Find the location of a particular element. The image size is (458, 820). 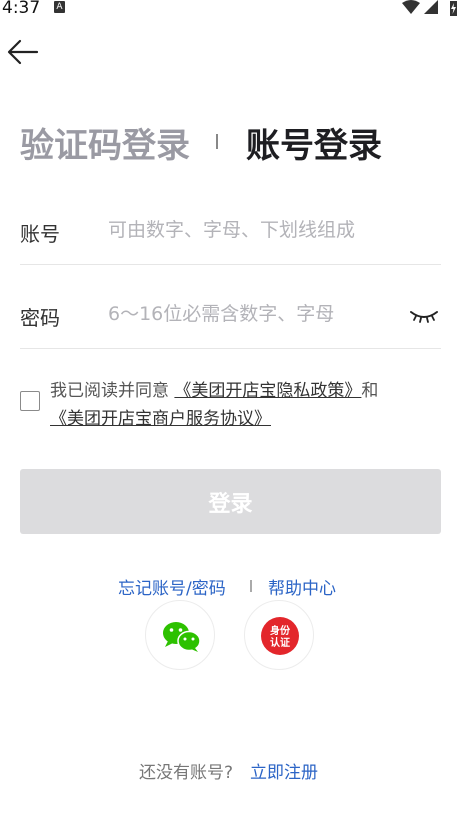

account-label: 账号 is located at coordinates (40, 234).